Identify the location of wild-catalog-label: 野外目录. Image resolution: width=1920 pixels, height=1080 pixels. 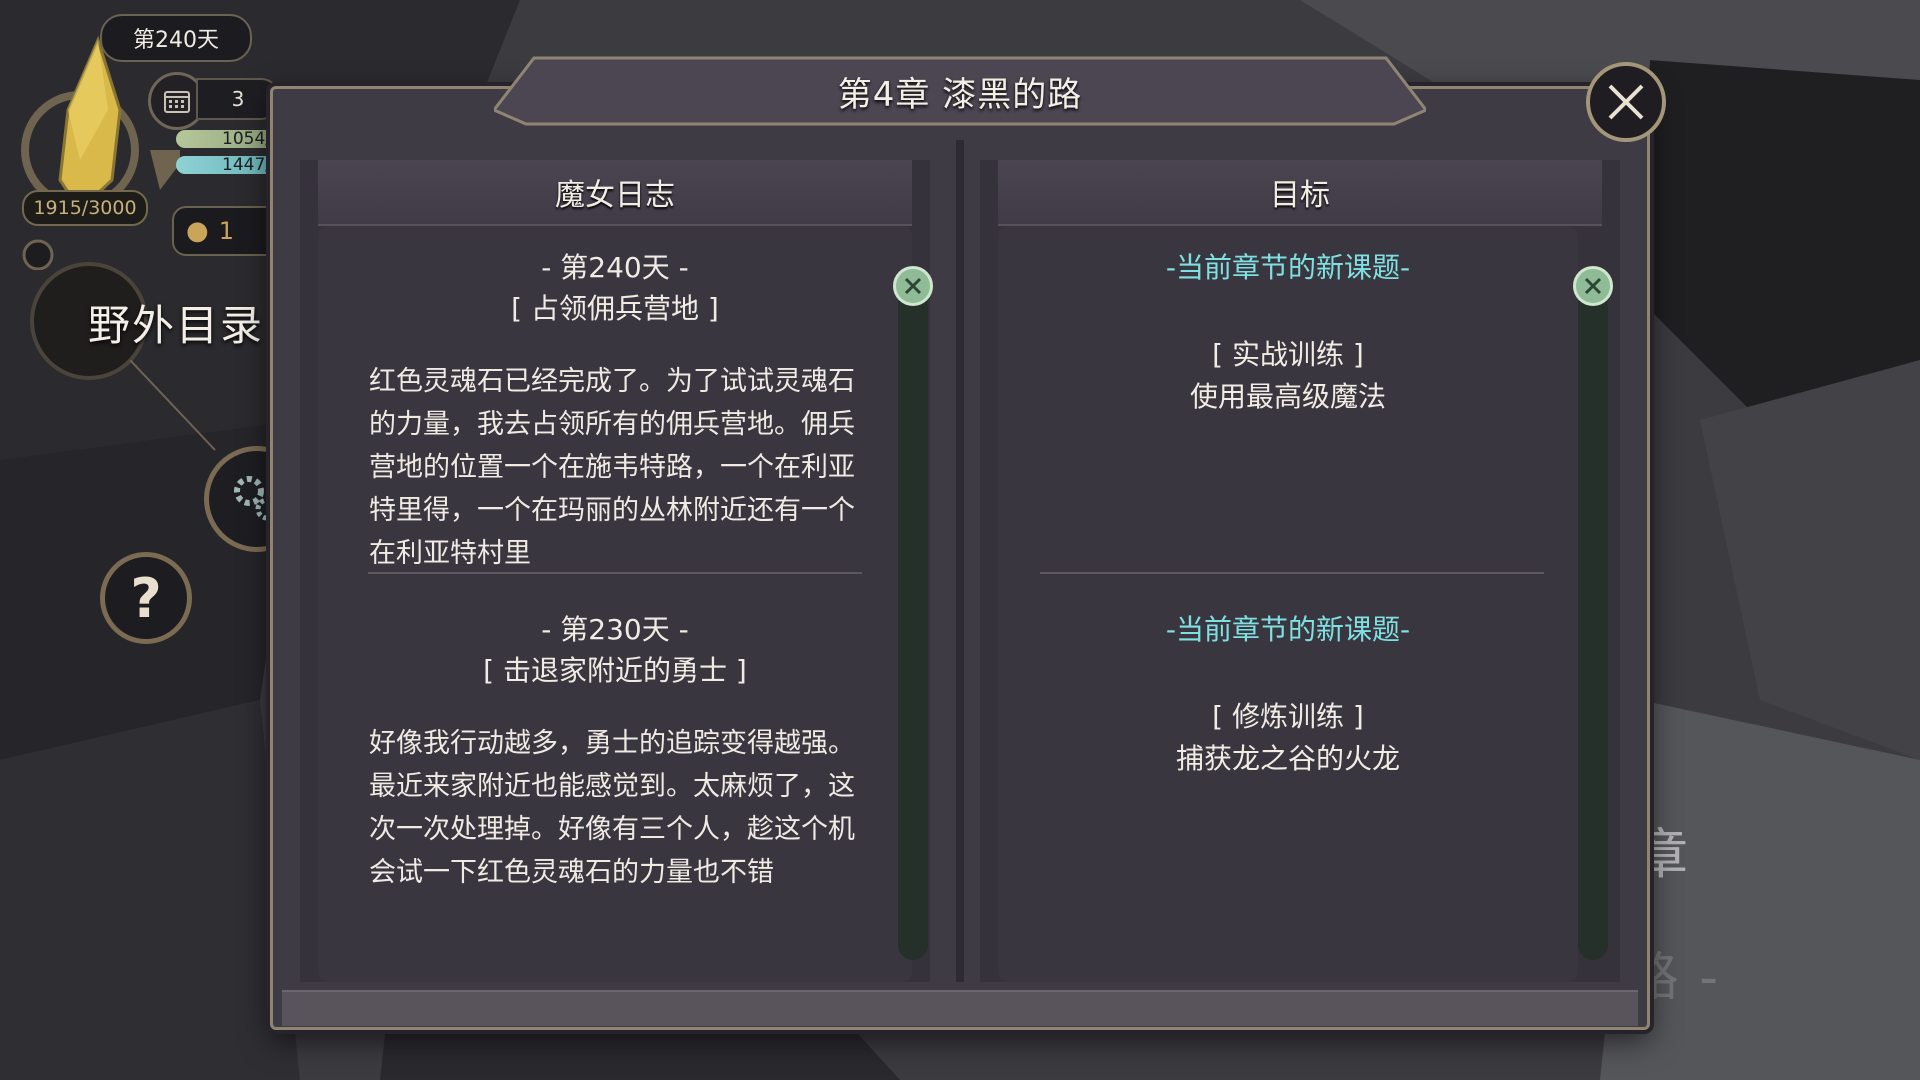
(176, 322).